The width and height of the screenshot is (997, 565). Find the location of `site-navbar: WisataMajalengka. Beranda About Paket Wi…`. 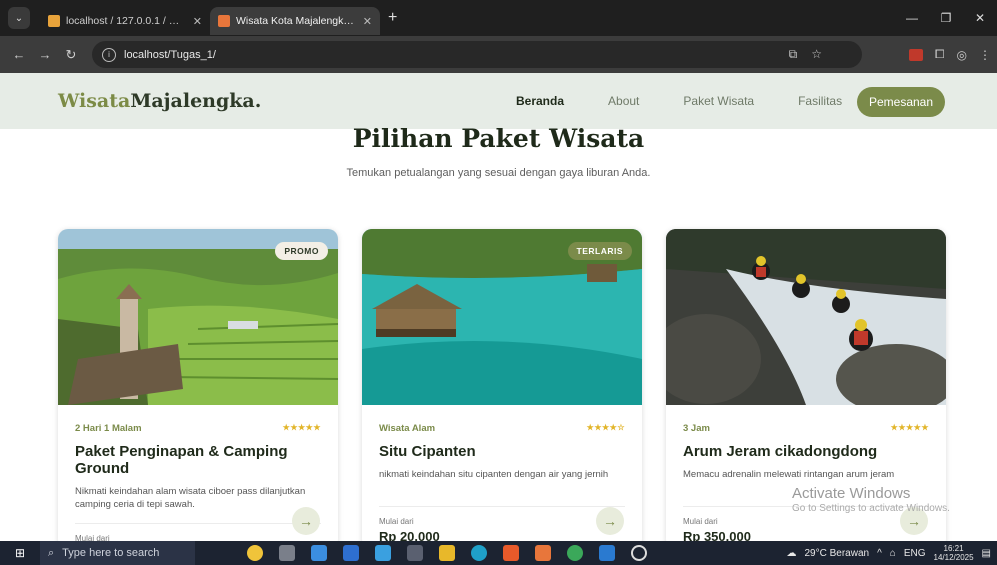

site-navbar: WisataMajalengka. Beranda About Paket Wi… is located at coordinates (498, 101).